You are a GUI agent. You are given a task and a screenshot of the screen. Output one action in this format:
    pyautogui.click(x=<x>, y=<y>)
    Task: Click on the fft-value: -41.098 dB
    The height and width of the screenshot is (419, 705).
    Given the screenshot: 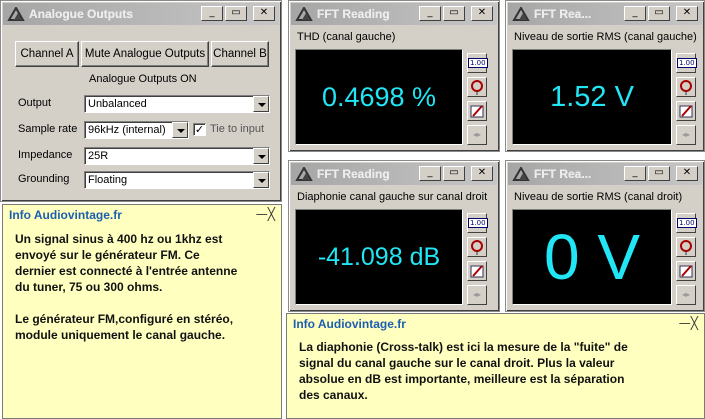 What is the action you would take?
    pyautogui.click(x=379, y=256)
    